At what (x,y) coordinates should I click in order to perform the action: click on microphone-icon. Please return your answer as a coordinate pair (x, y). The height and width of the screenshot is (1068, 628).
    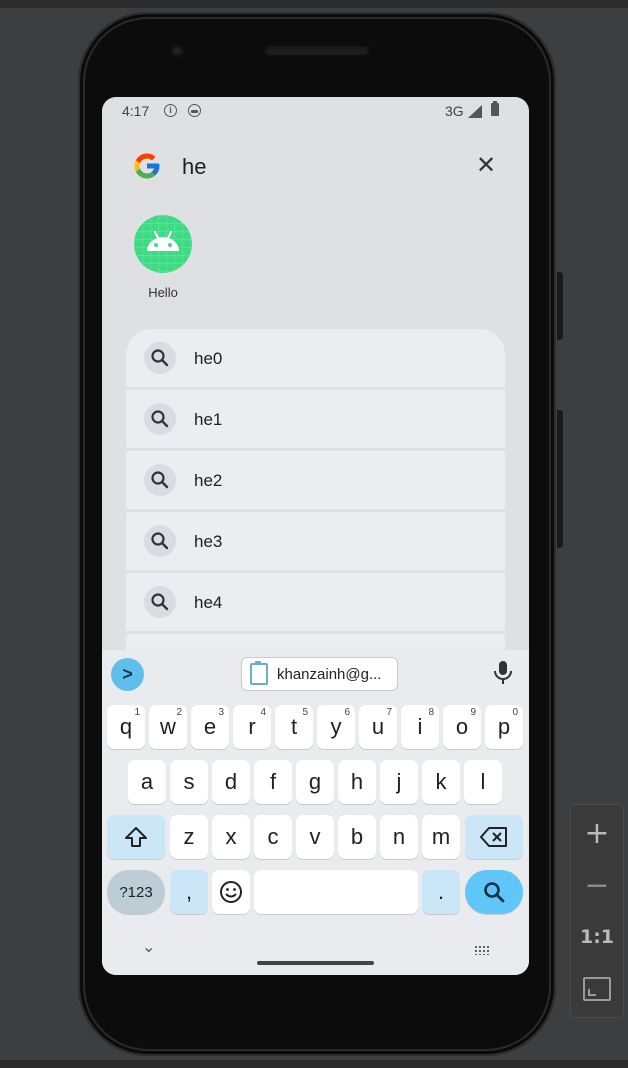
    Looking at the image, I should click on (503, 673).